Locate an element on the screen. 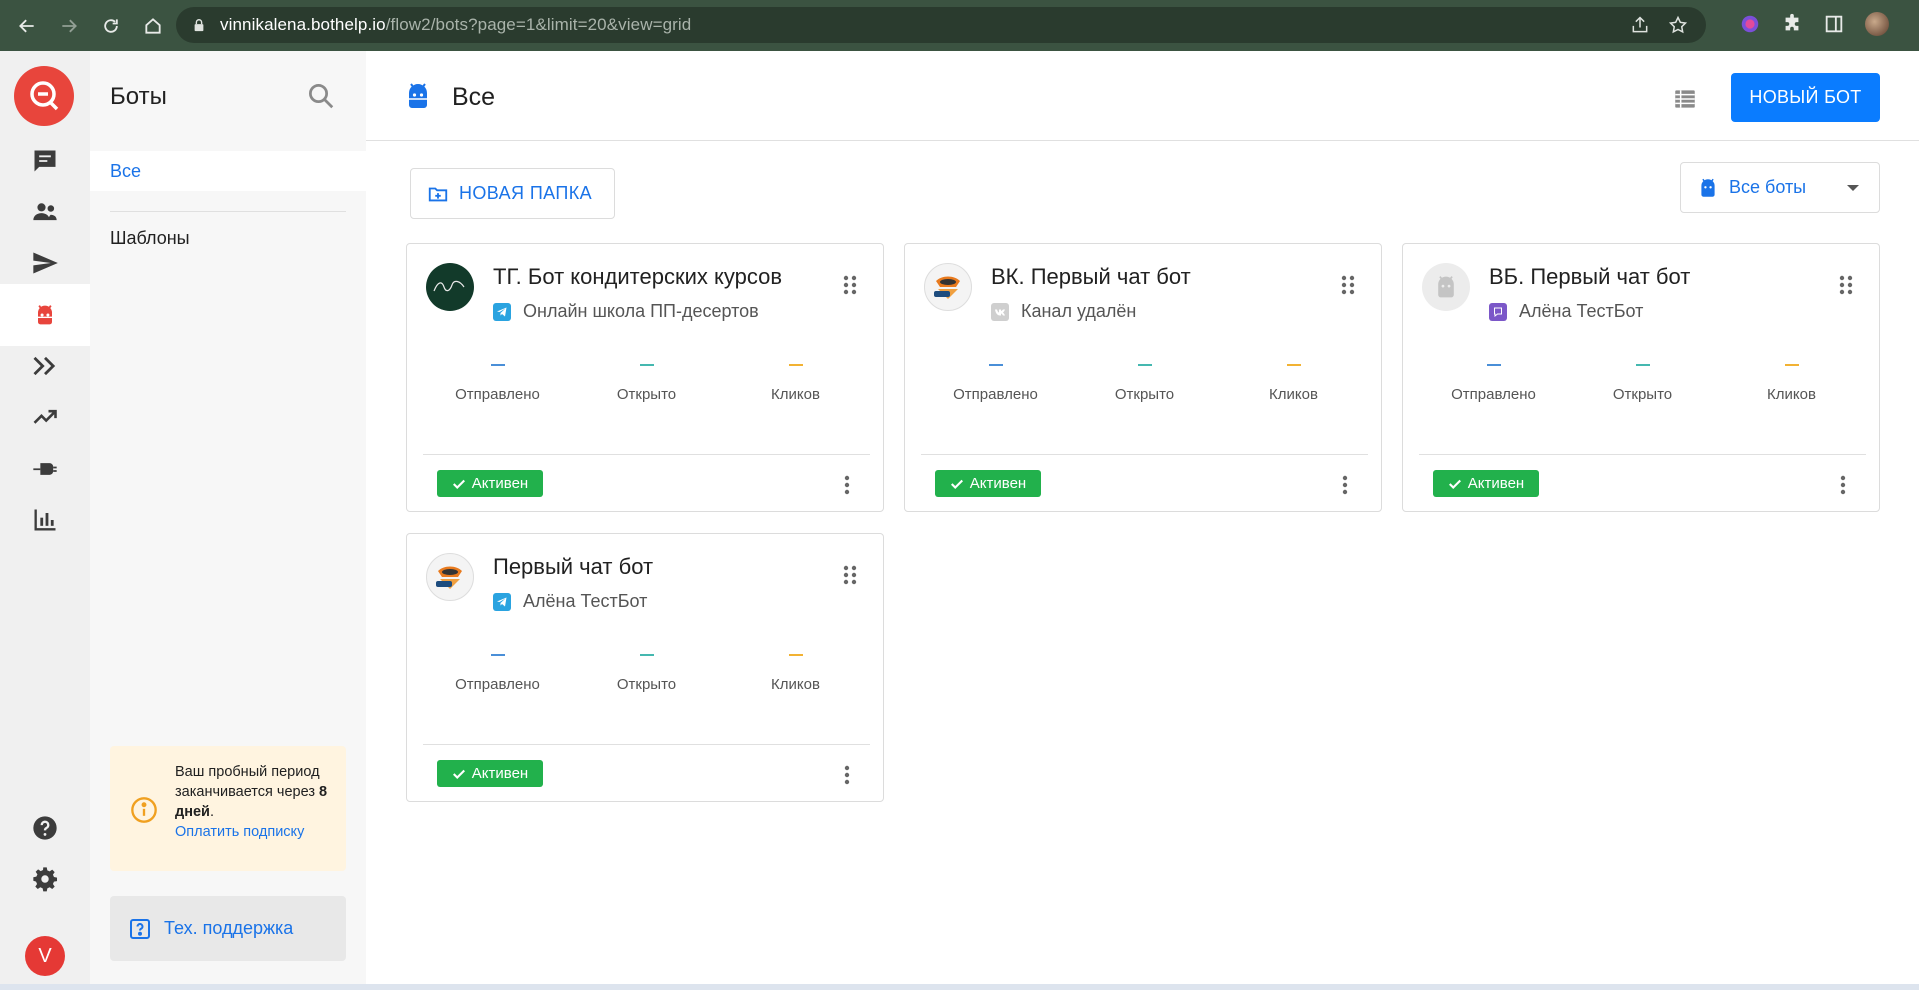 Image resolution: width=1919 pixels, height=990 pixels. profile-avatar is located at coordinates (1877, 24).